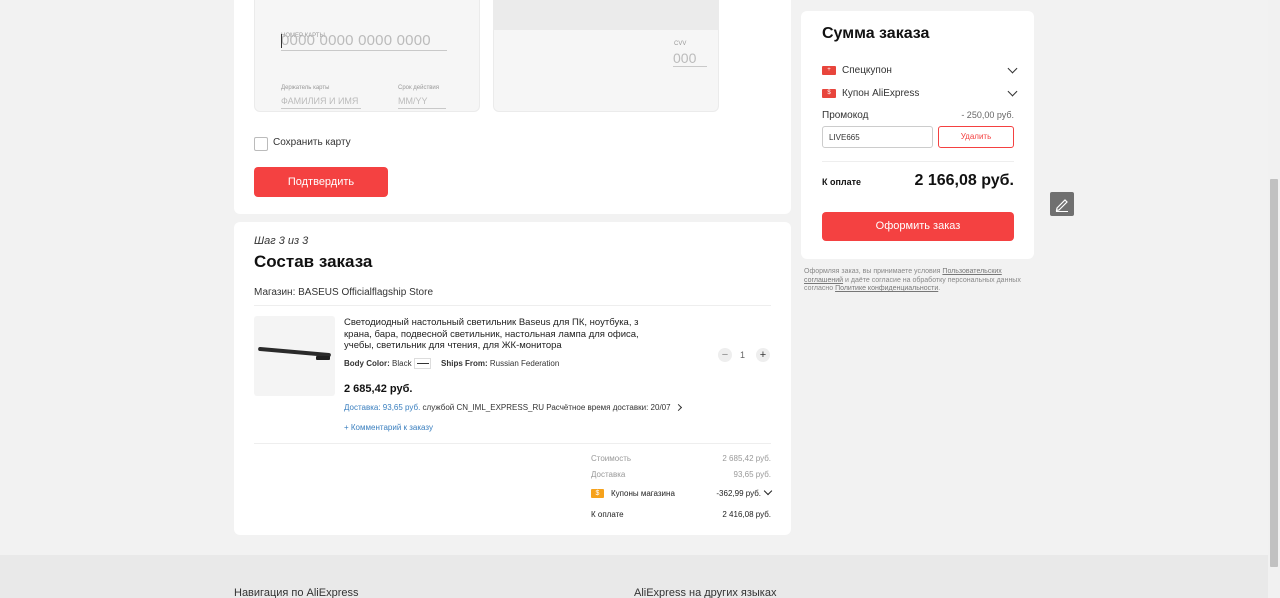  Describe the element at coordinates (364, 41) in the screenshot. I see `card-number-input: 0000 0000 0000 0000` at that location.